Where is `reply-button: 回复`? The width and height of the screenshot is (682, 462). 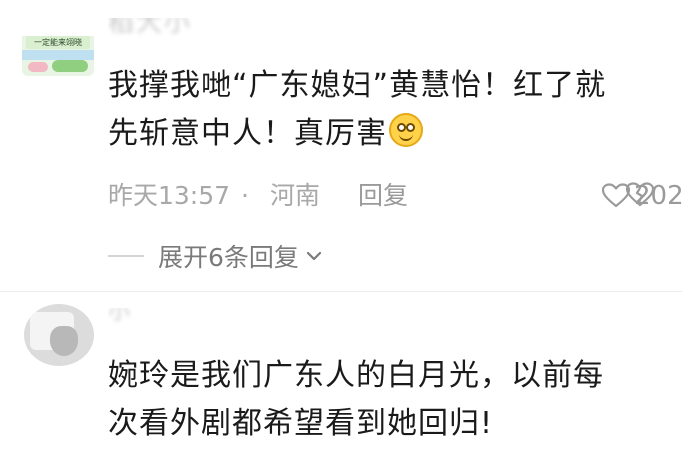
reply-button: 回复 is located at coordinates (383, 196).